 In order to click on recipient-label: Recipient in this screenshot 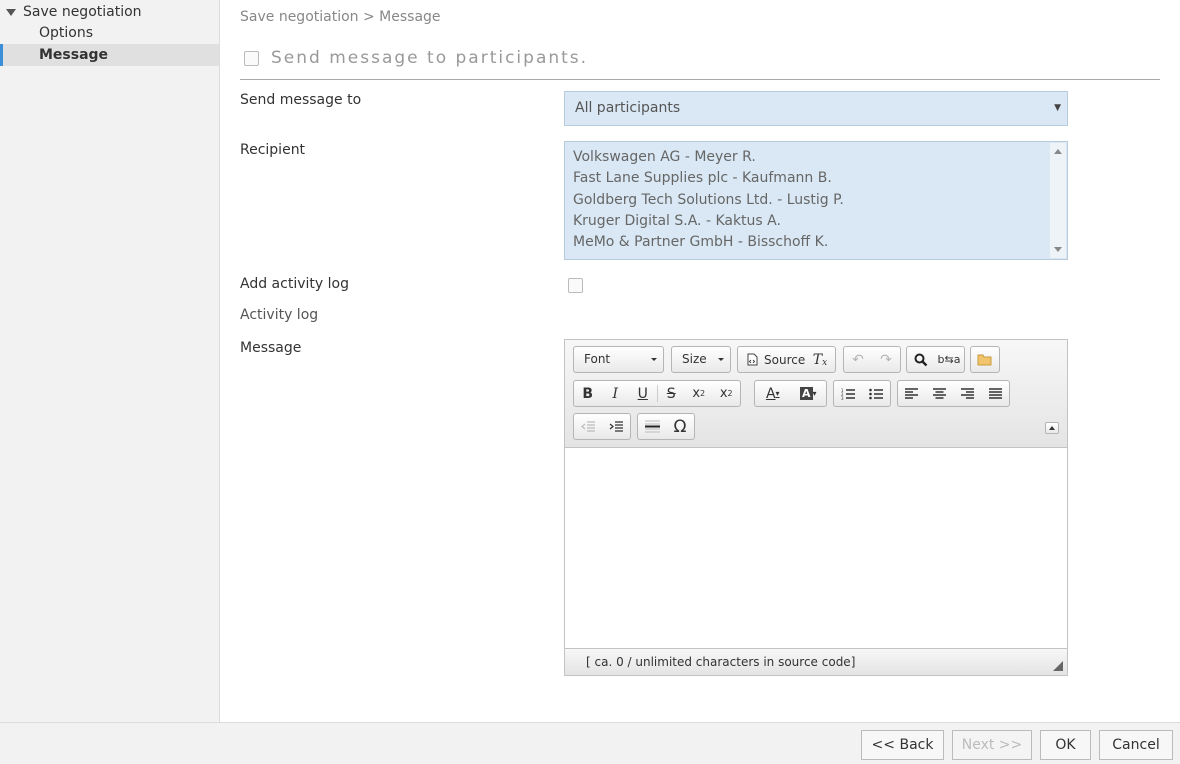, I will do `click(273, 150)`.